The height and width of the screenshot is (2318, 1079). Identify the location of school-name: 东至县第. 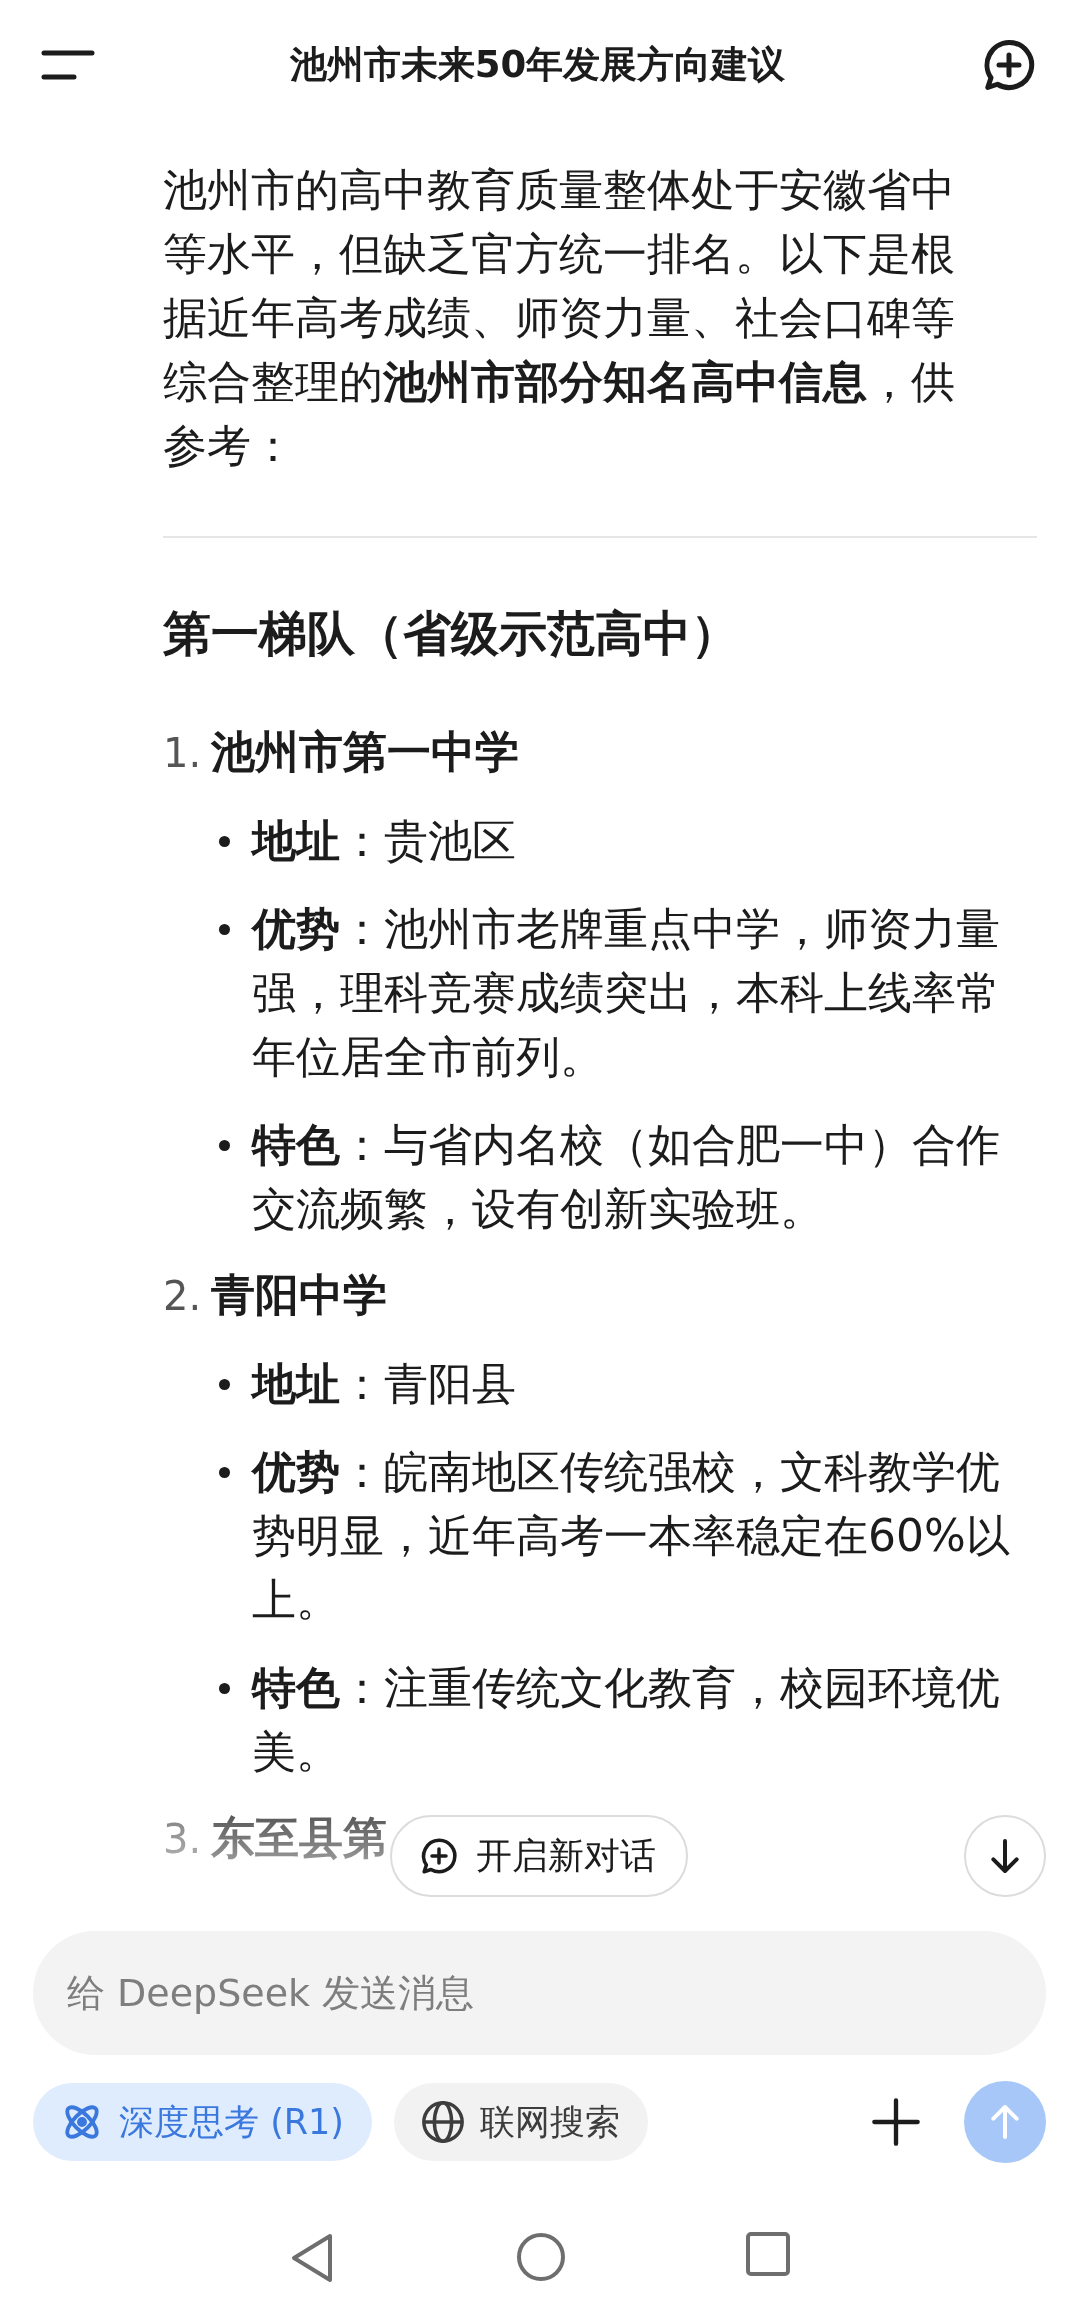
(299, 1838).